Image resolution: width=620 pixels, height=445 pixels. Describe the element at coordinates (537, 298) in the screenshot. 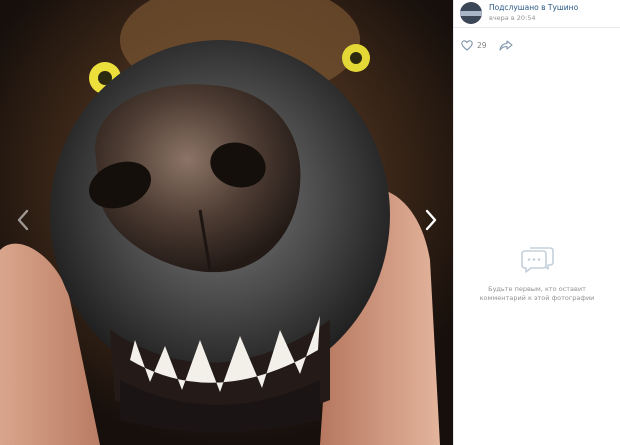

I see `comments-empty-line2: комментарий к этой фотографии` at that location.